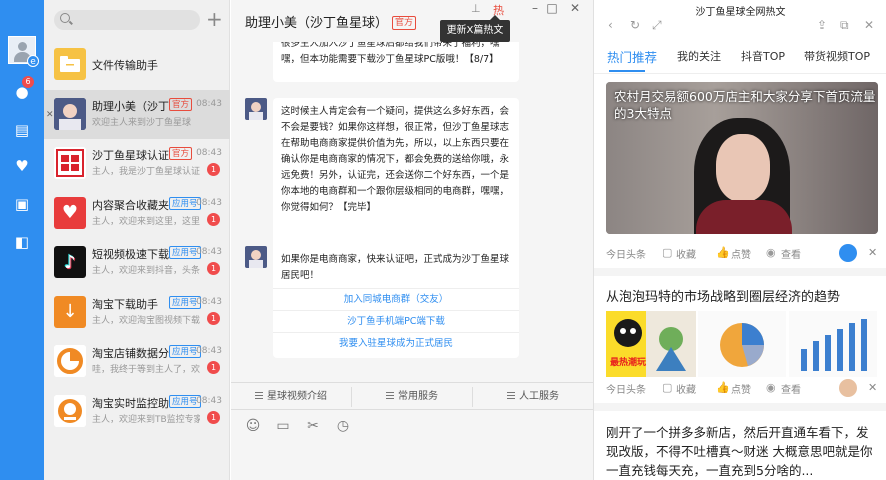 Image resolution: width=886 pixels, height=480 pixels. Describe the element at coordinates (742, 344) in the screenshot. I see `article-thumbnails: 最热潮玩 扭蛋人气` at that location.